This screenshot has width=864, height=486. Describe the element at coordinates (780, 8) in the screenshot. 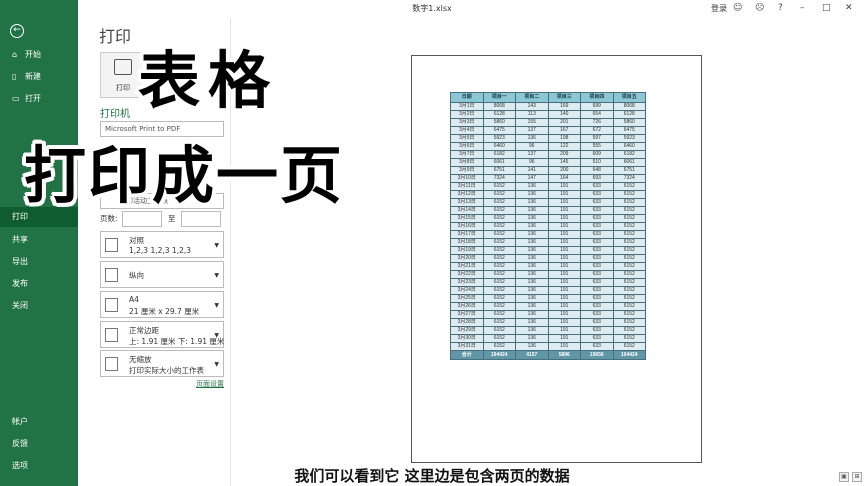

I see `help-icon: ?` at that location.